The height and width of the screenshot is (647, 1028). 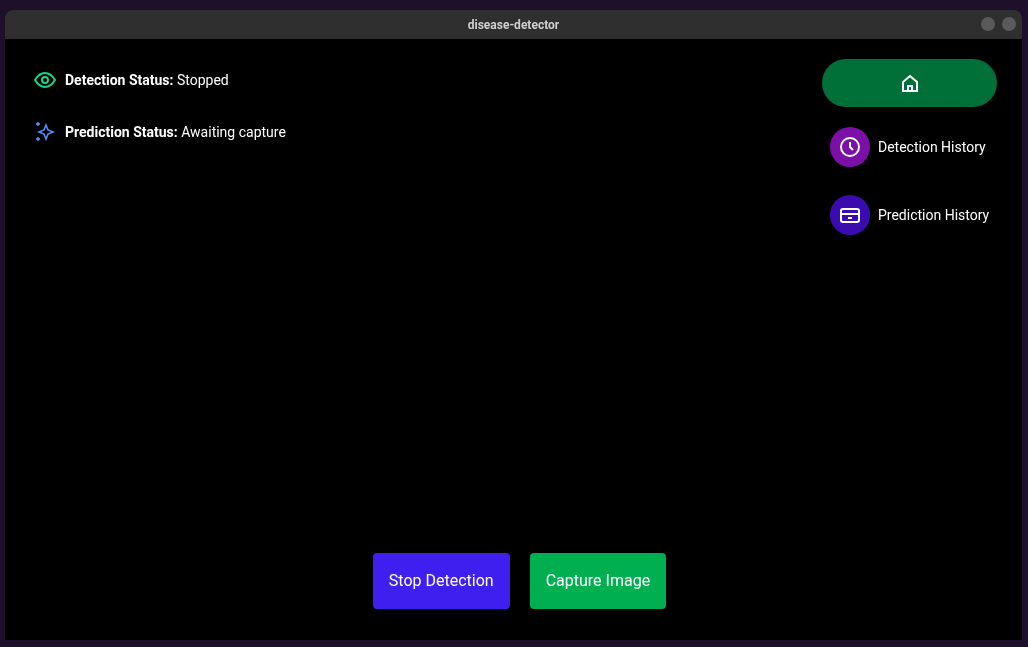 I want to click on window-title: disease-detector, so click(x=513, y=25).